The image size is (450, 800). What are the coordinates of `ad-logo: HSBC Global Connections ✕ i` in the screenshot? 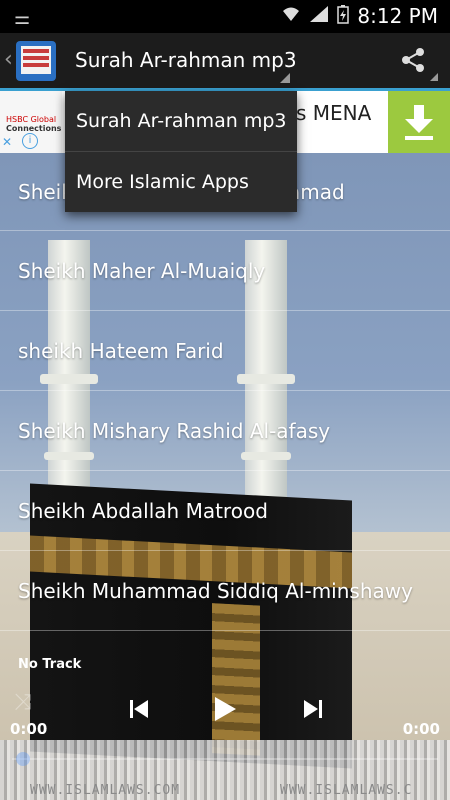 It's located at (31, 122).